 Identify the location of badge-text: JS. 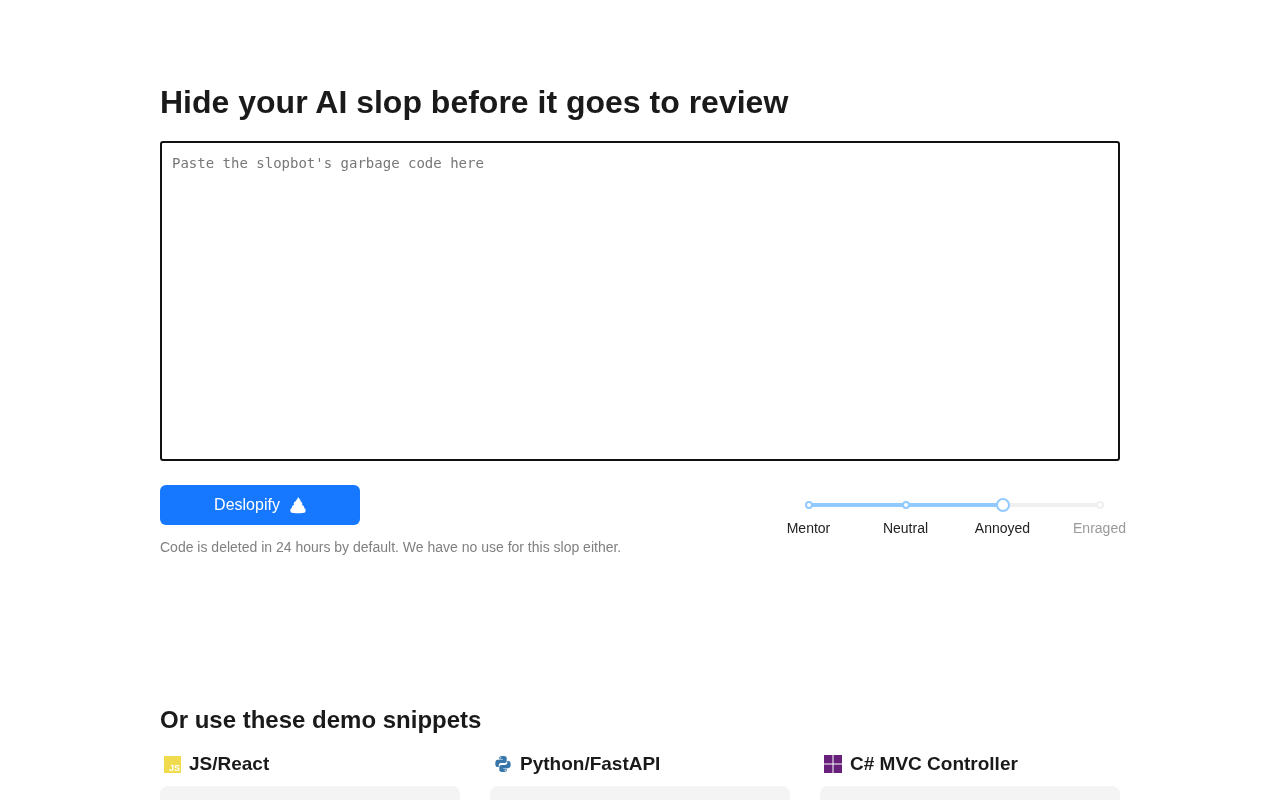
(175, 767).